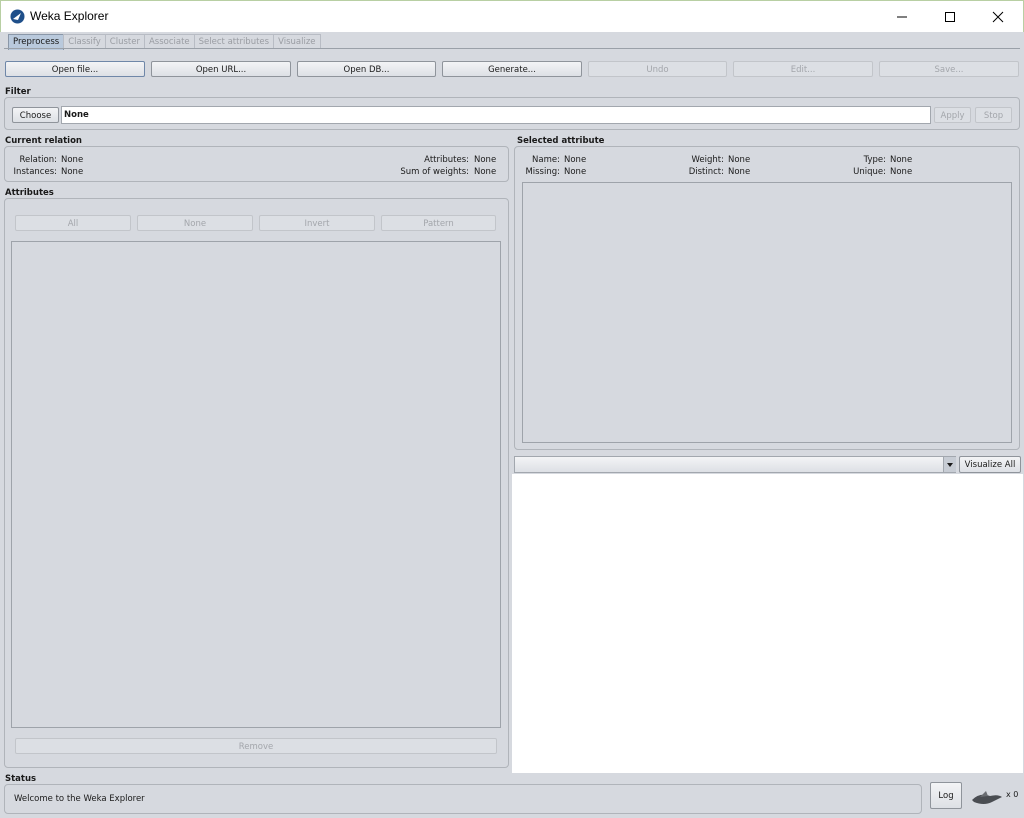 The height and width of the screenshot is (818, 1024). Describe the element at coordinates (990, 464) in the screenshot. I see `visualize-all-button: Visualize All` at that location.